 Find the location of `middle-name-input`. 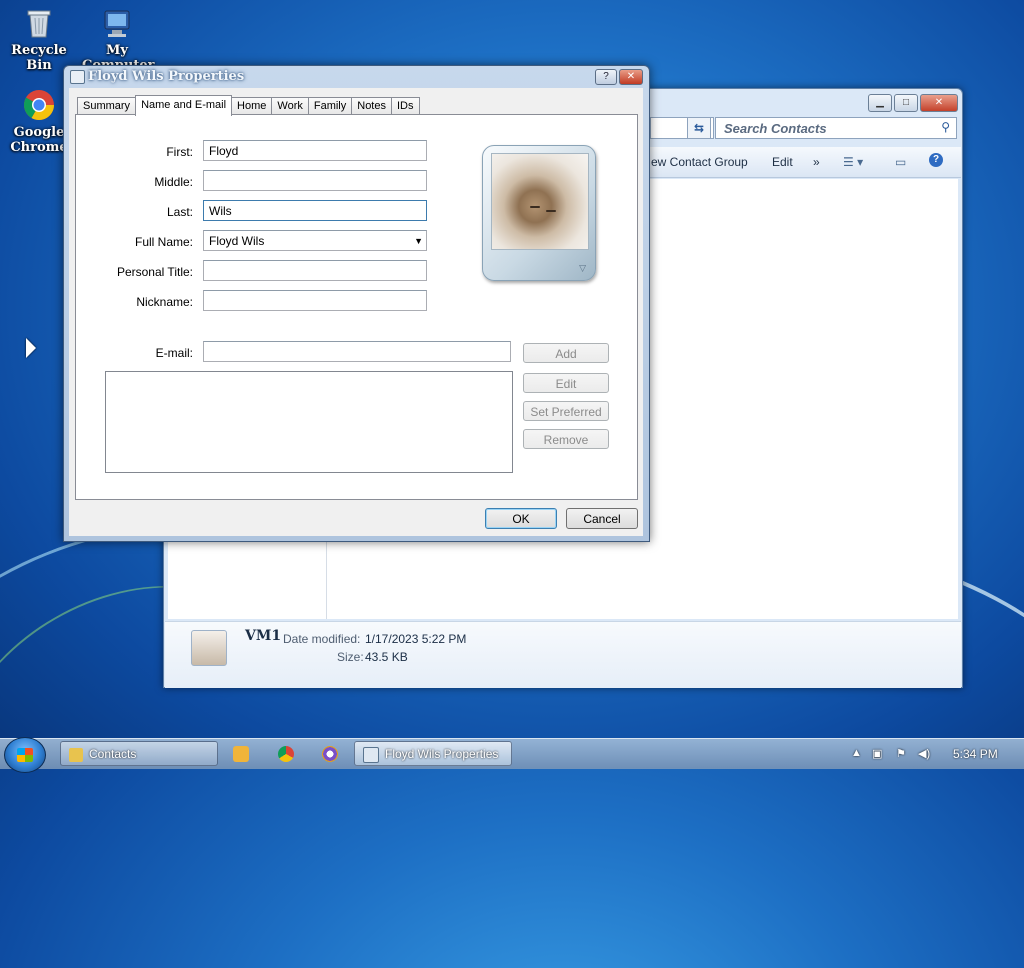

middle-name-input is located at coordinates (315, 180).